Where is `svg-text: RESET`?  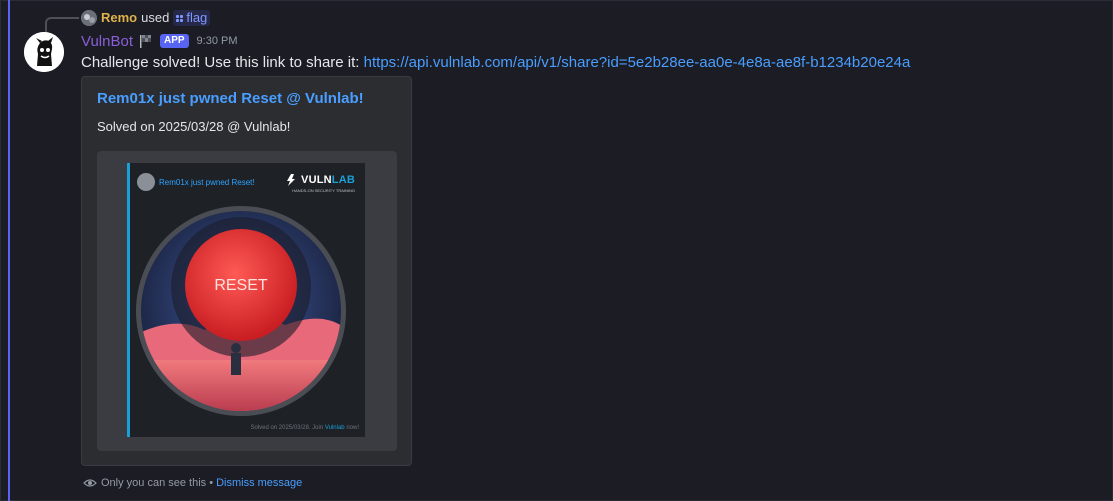 svg-text: RESET is located at coordinates (241, 285).